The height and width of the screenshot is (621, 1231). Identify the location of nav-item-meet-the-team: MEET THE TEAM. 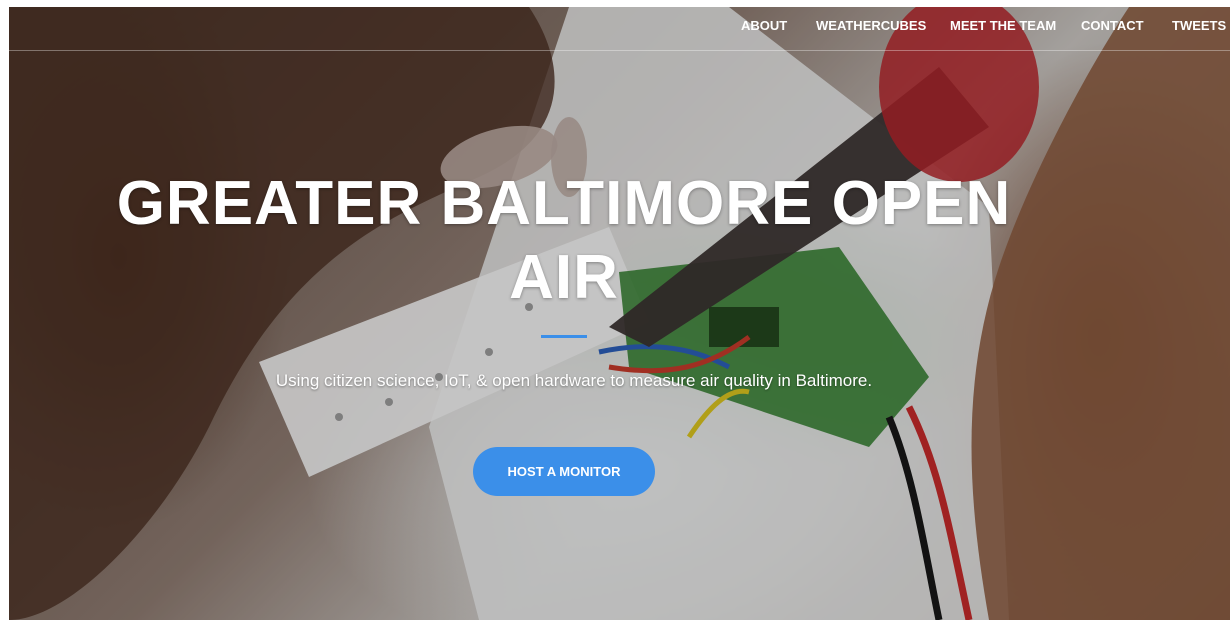
(1003, 25).